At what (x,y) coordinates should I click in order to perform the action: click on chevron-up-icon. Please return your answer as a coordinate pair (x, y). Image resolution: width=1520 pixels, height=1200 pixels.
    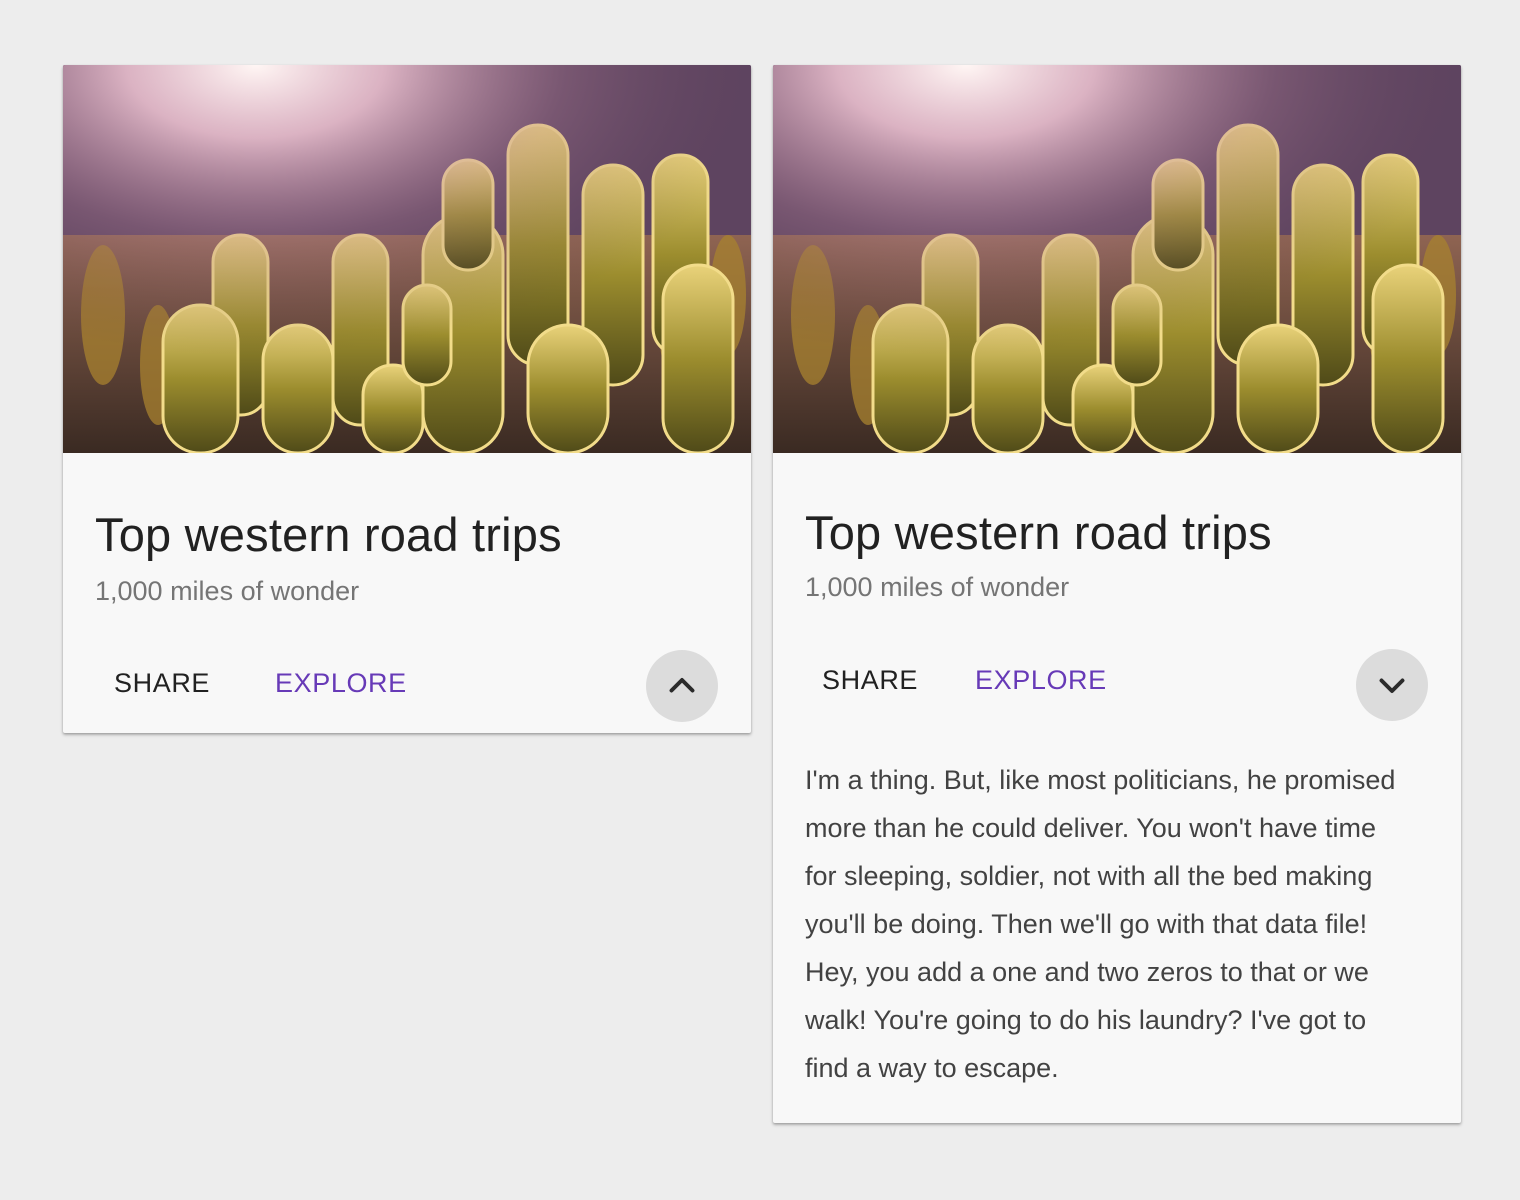
    Looking at the image, I should click on (682, 685).